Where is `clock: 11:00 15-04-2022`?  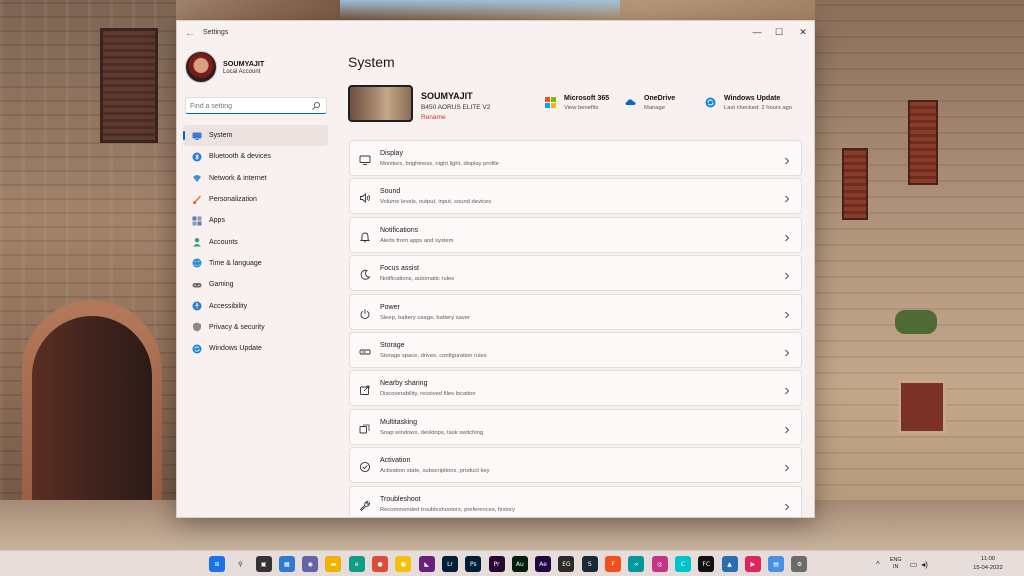 clock: 11:00 15-04-2022 is located at coordinates (988, 564).